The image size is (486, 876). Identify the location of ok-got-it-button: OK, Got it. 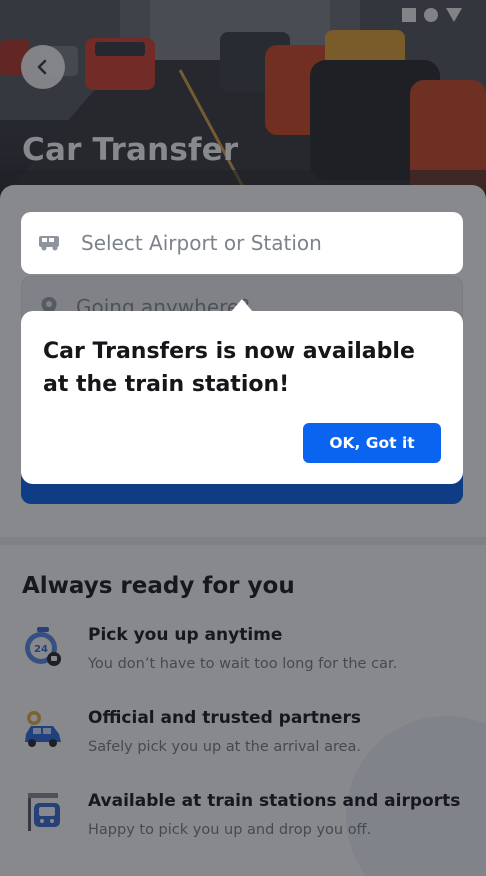
(372, 443).